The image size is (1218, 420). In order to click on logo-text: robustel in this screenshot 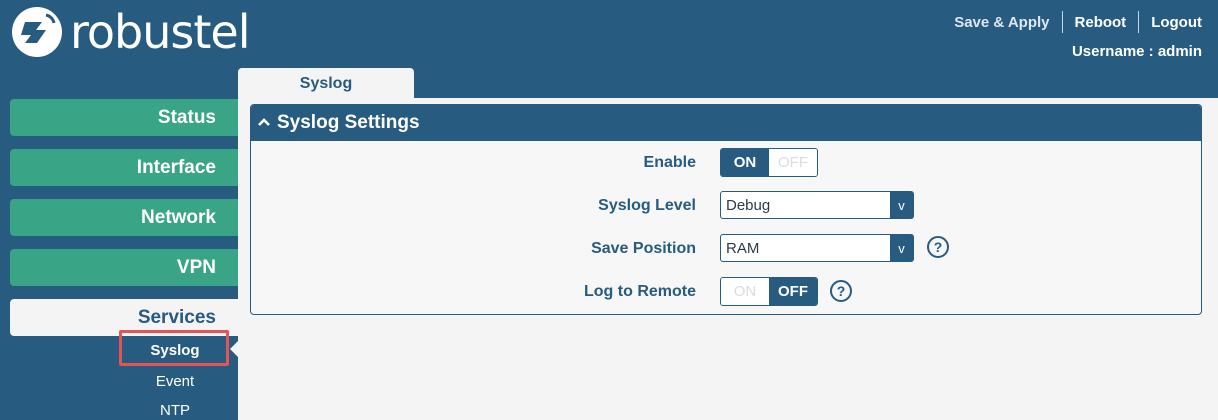, I will do `click(160, 32)`.